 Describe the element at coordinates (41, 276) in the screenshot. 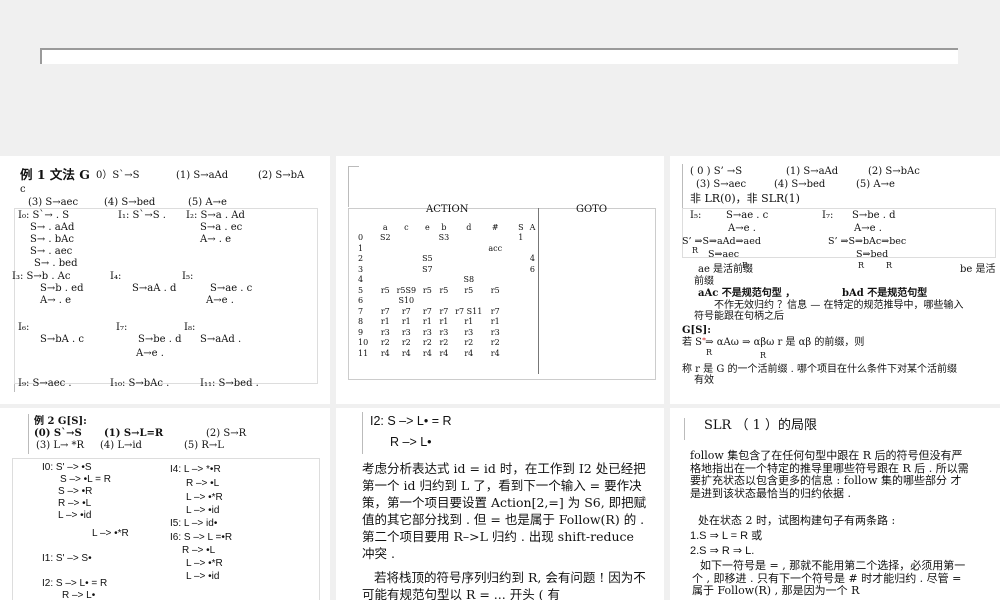

I see `item-set-i3: I₃: S→b . Ac` at that location.